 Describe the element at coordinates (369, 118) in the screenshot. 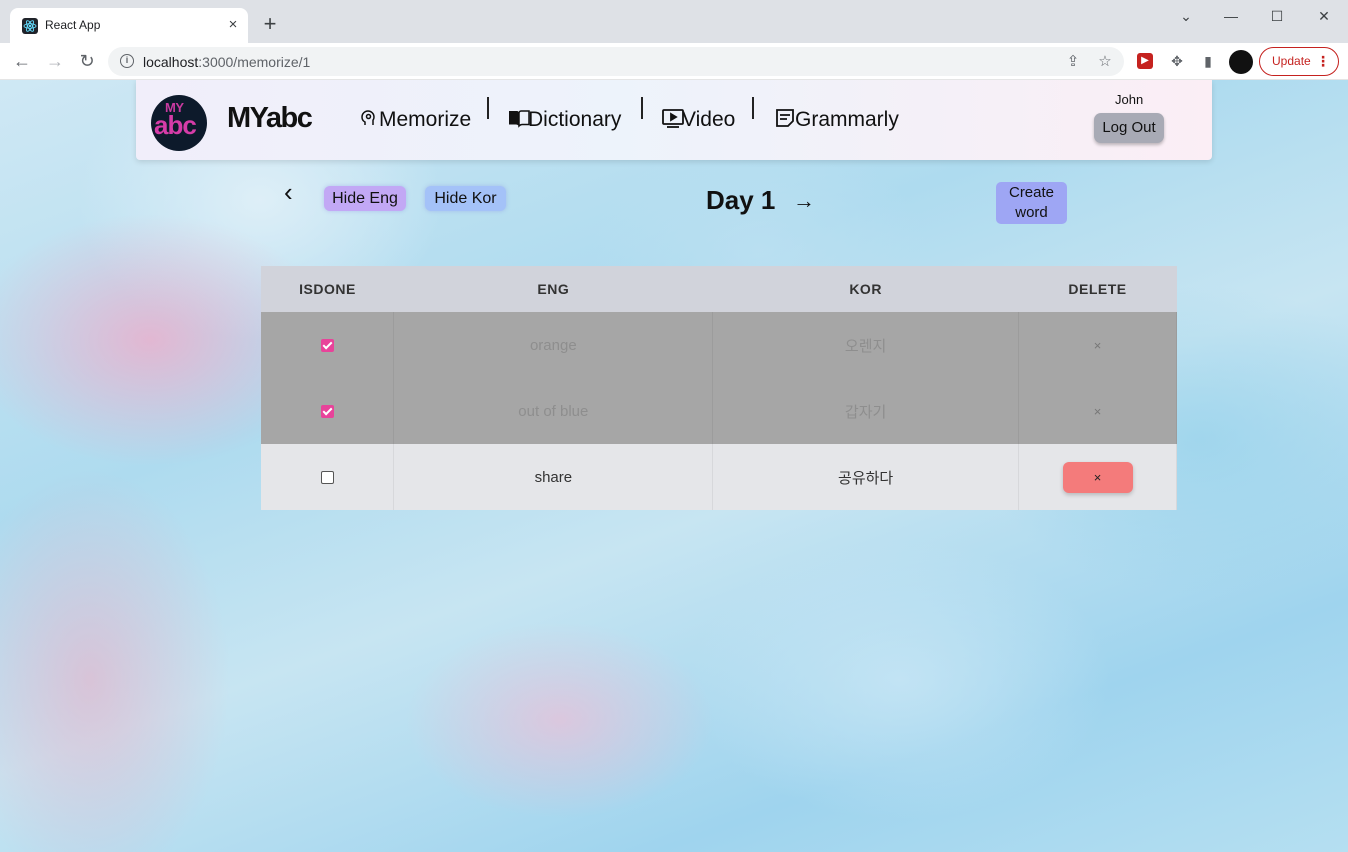

I see `brain-icon` at that location.